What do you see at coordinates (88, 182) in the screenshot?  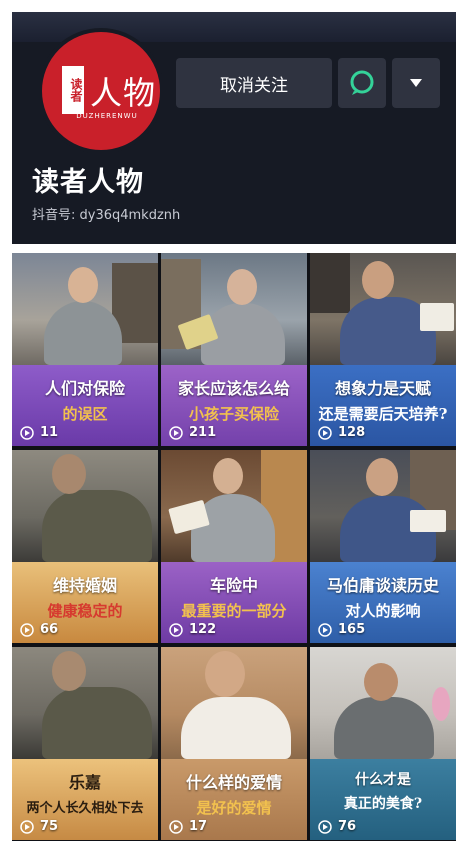 I see `profile-name: 读者人物` at bounding box center [88, 182].